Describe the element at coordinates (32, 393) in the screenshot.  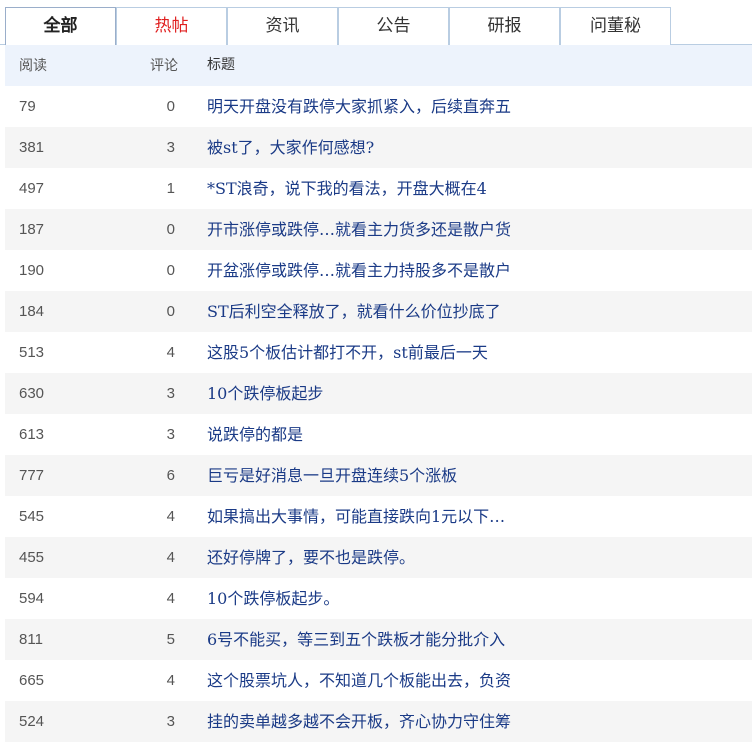
I see `read-count: 630` at that location.